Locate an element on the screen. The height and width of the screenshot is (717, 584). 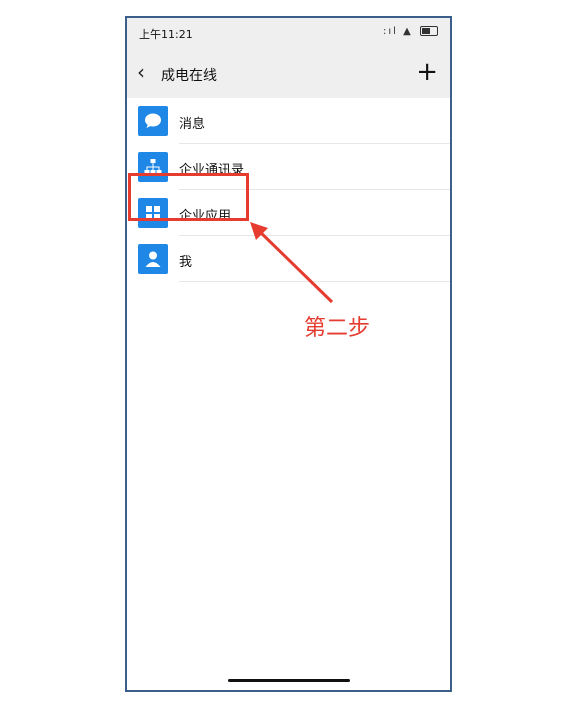
pointer-arrow-icon is located at coordinates (292, 263).